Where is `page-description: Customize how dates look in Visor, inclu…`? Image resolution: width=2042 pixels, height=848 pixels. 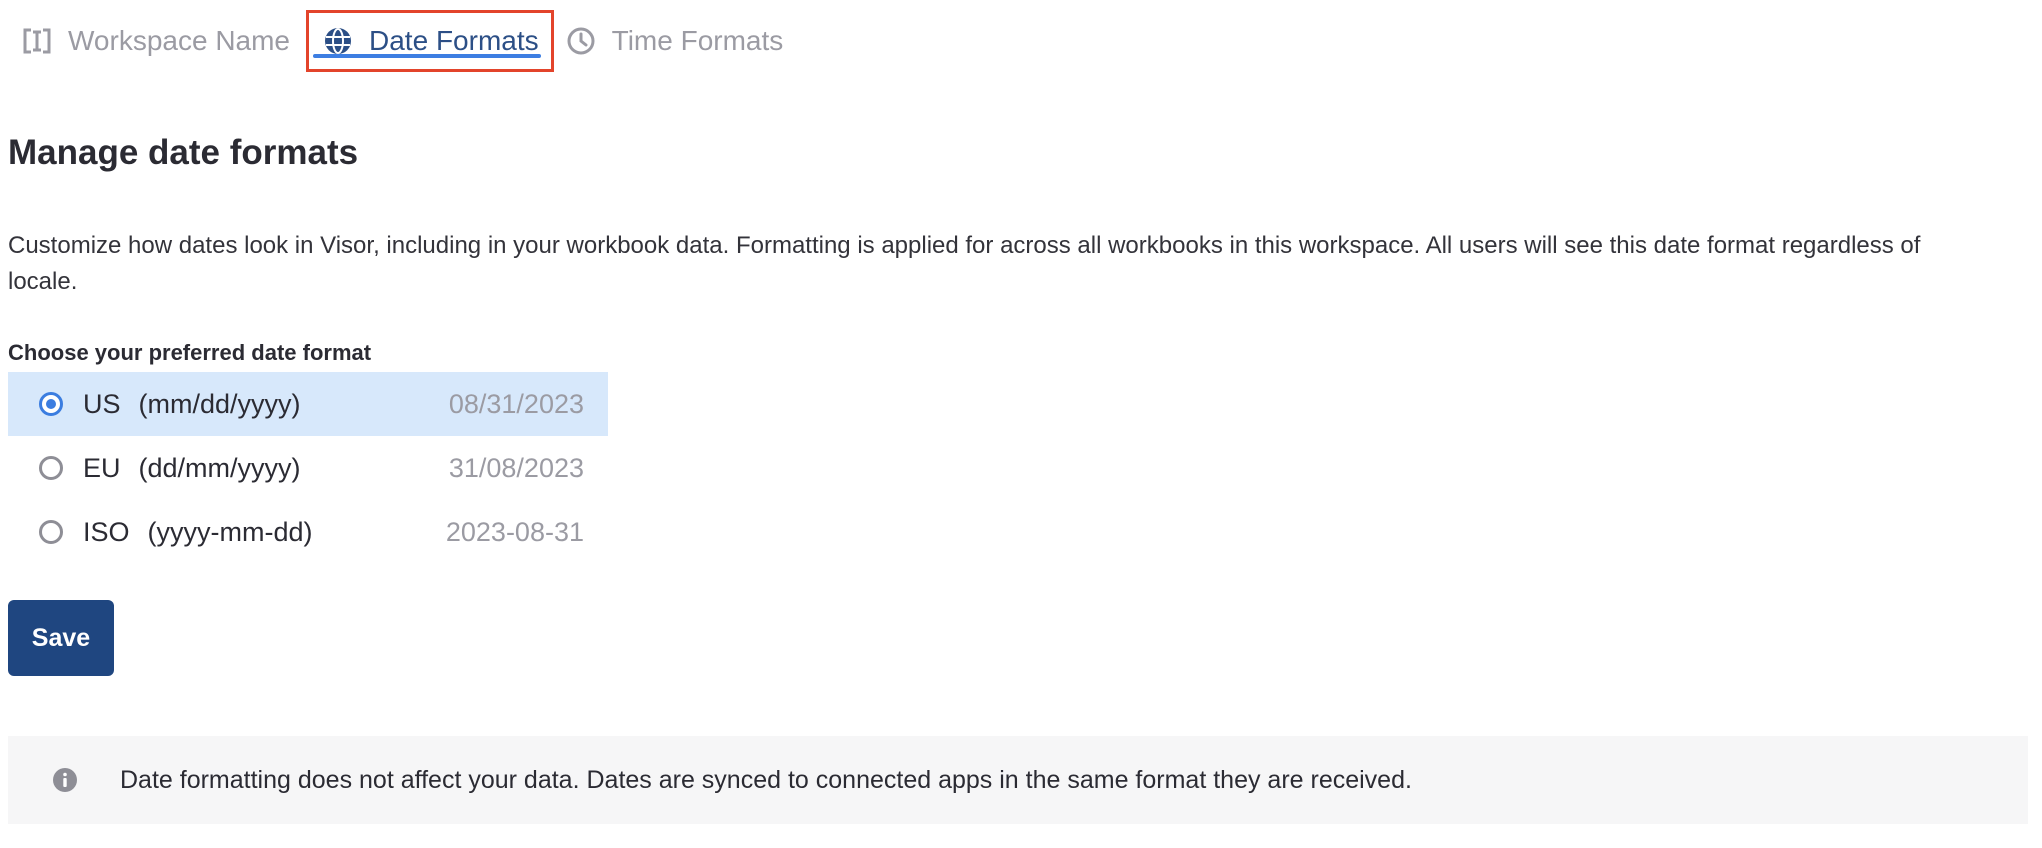 page-description: Customize how dates look in Visor, inclu… is located at coordinates (964, 263).